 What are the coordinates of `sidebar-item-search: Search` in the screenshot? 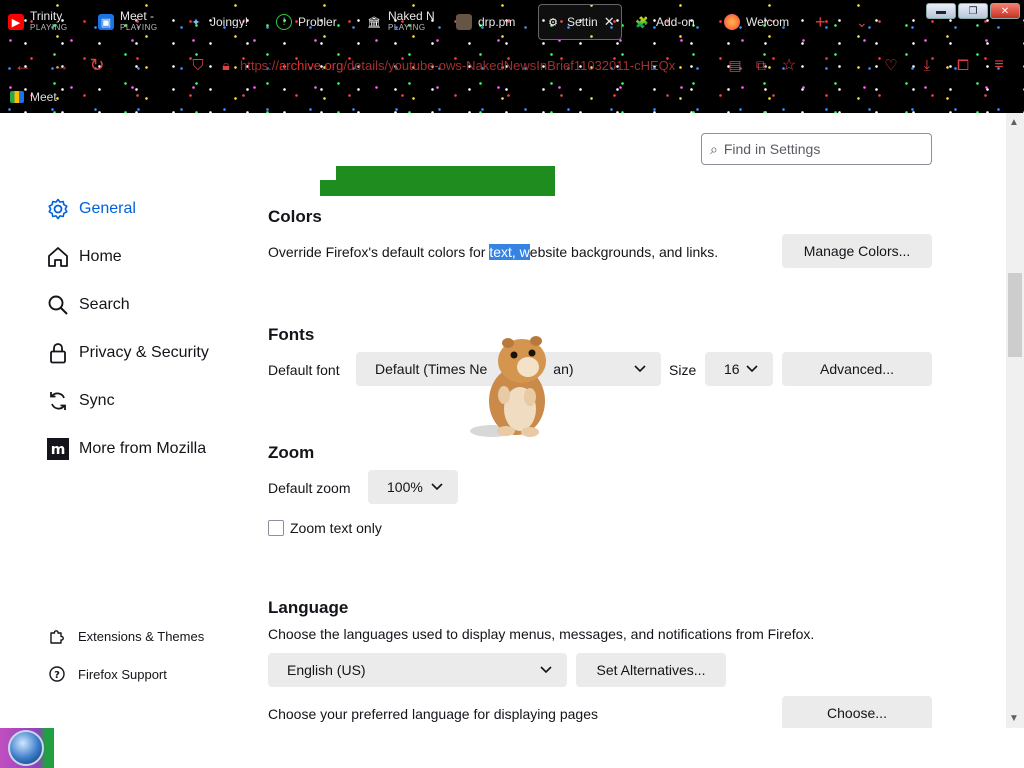 It's located at (88, 305).